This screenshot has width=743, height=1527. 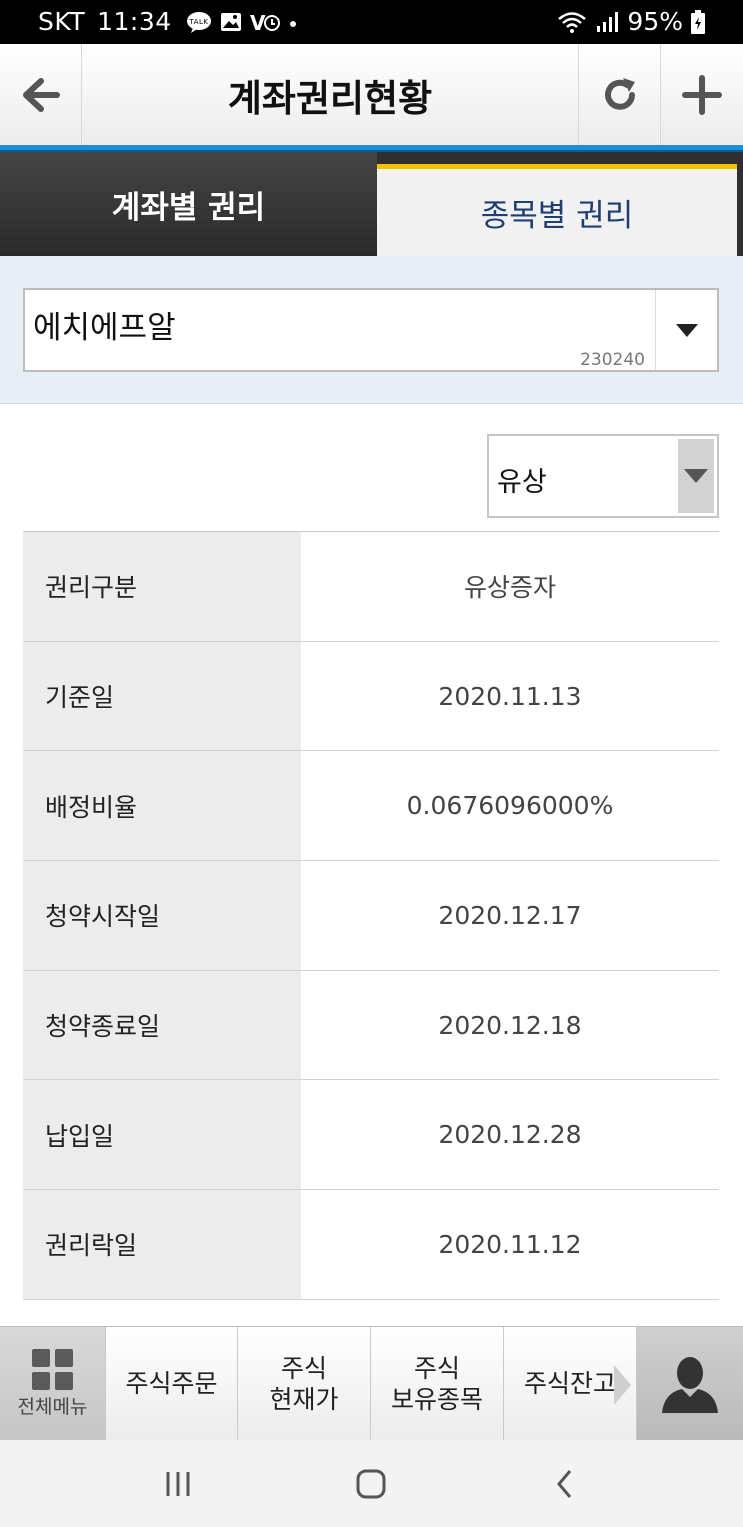 What do you see at coordinates (162, 1244) in the screenshot?
I see `row-label: 권리락일` at bounding box center [162, 1244].